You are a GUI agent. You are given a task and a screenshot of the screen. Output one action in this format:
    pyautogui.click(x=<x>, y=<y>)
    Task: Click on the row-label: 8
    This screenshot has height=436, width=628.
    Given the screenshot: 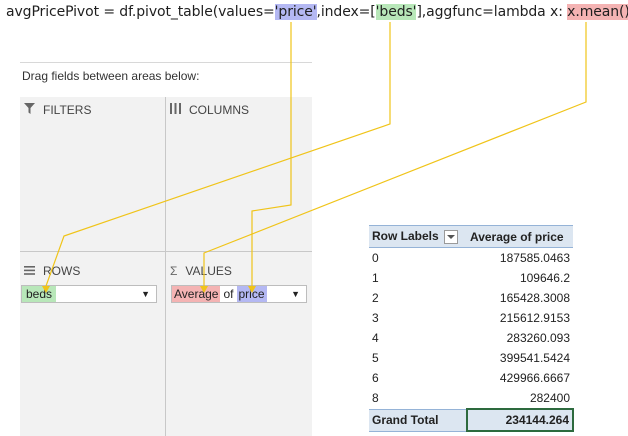 What is the action you would take?
    pyautogui.click(x=375, y=398)
    